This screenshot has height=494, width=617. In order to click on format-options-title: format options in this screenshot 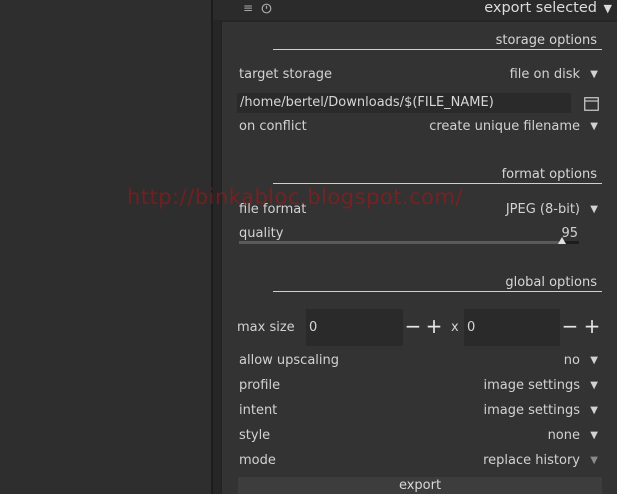, I will do `click(549, 174)`.